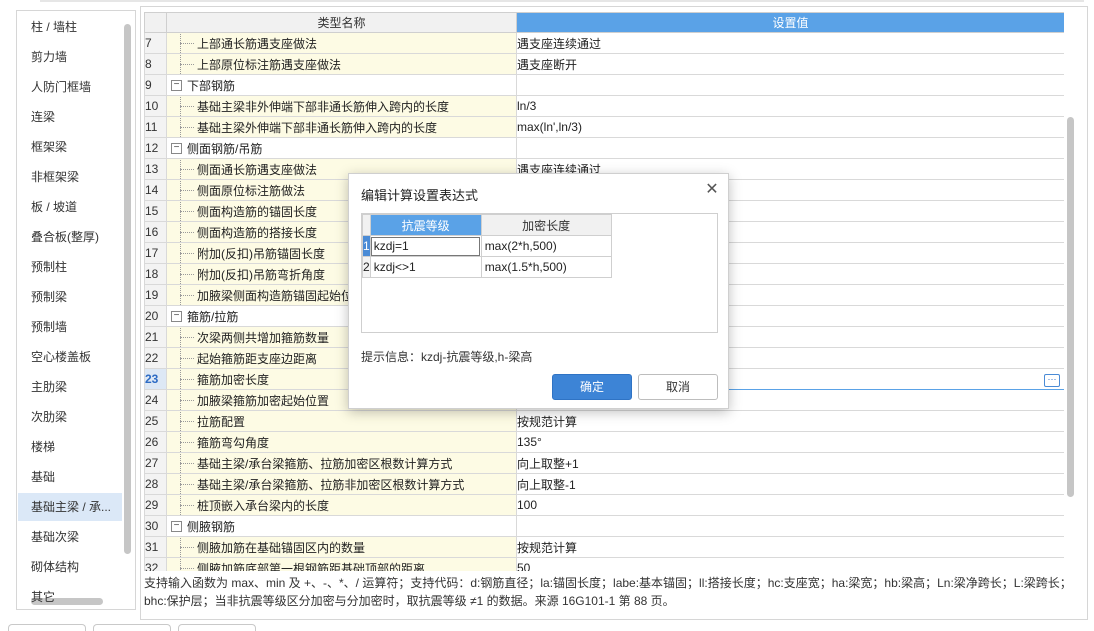  What do you see at coordinates (70, 267) in the screenshot?
I see `sidebar-item: 预制柱` at bounding box center [70, 267].